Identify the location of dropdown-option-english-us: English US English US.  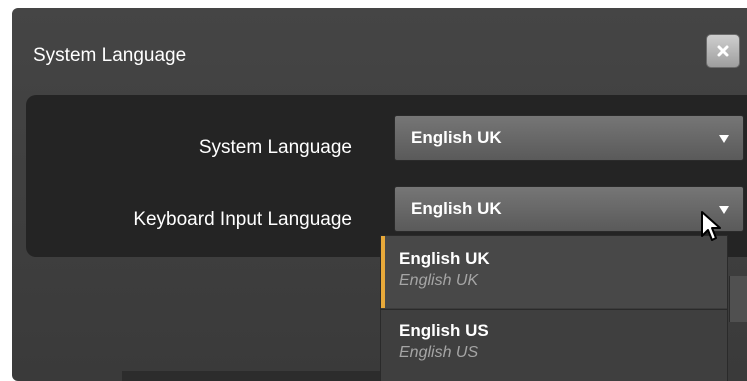
(554, 345).